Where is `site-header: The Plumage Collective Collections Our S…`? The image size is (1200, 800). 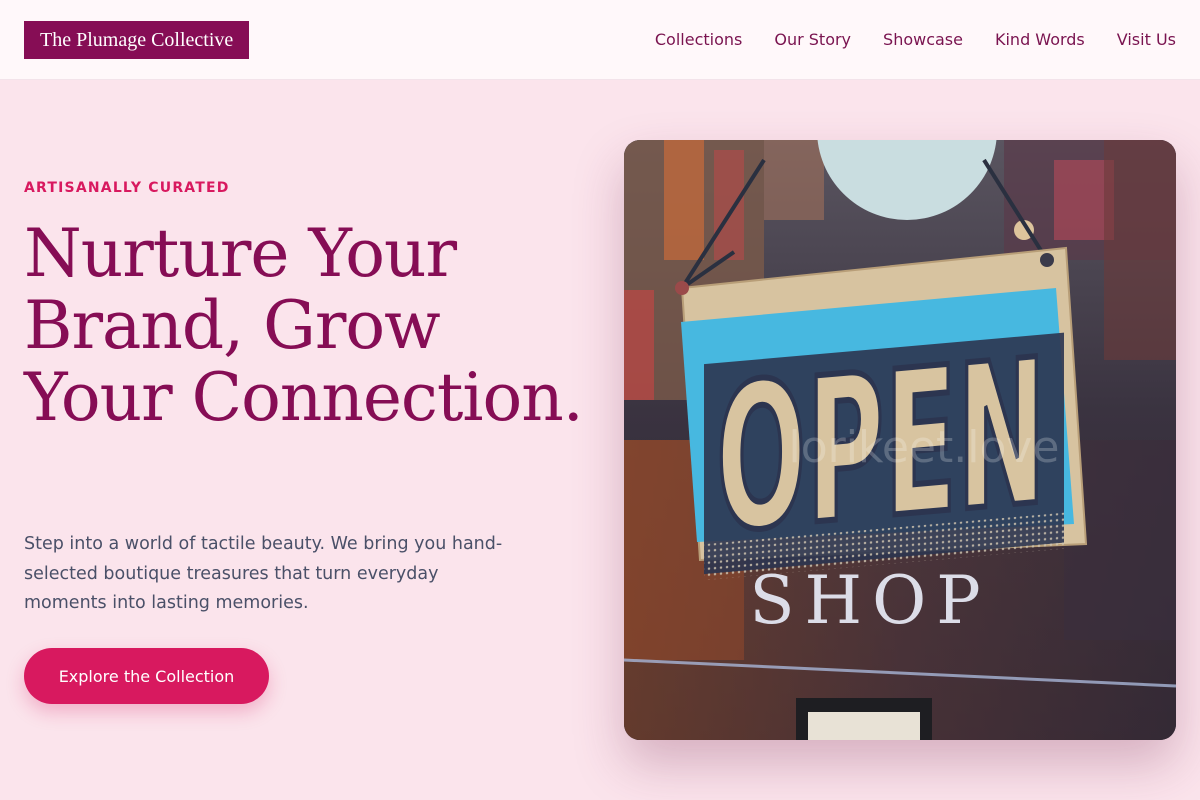
site-header: The Plumage Collective Collections Our S… is located at coordinates (600, 40).